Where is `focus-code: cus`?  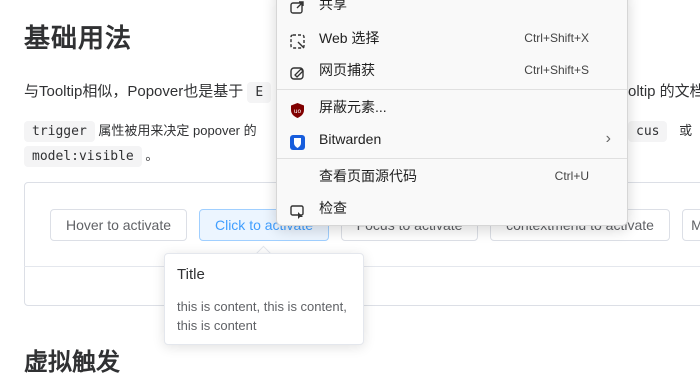 focus-code: cus is located at coordinates (648, 131).